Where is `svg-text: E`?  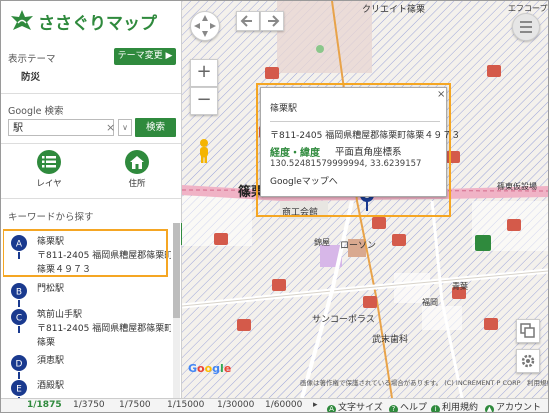 svg-text: E is located at coordinates (19, 390).